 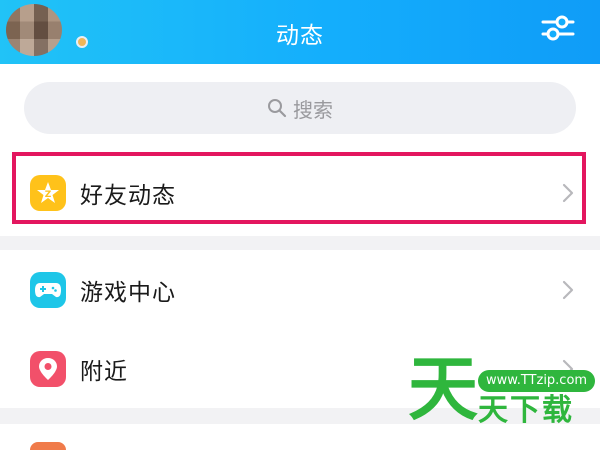 What do you see at coordinates (537, 381) in the screenshot?
I see `watermark-url: www.TTzip.com` at bounding box center [537, 381].